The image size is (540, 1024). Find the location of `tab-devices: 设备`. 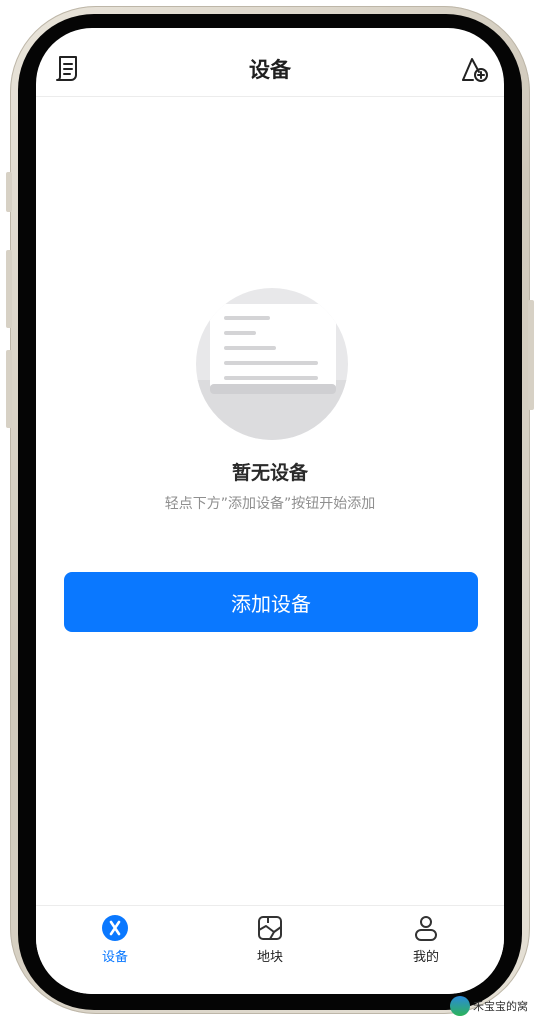

tab-devices: 设备 is located at coordinates (115, 939).